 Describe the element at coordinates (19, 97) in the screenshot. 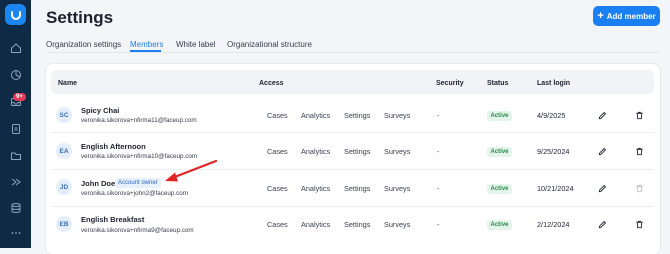

I see `notification-badge: 9+` at that location.